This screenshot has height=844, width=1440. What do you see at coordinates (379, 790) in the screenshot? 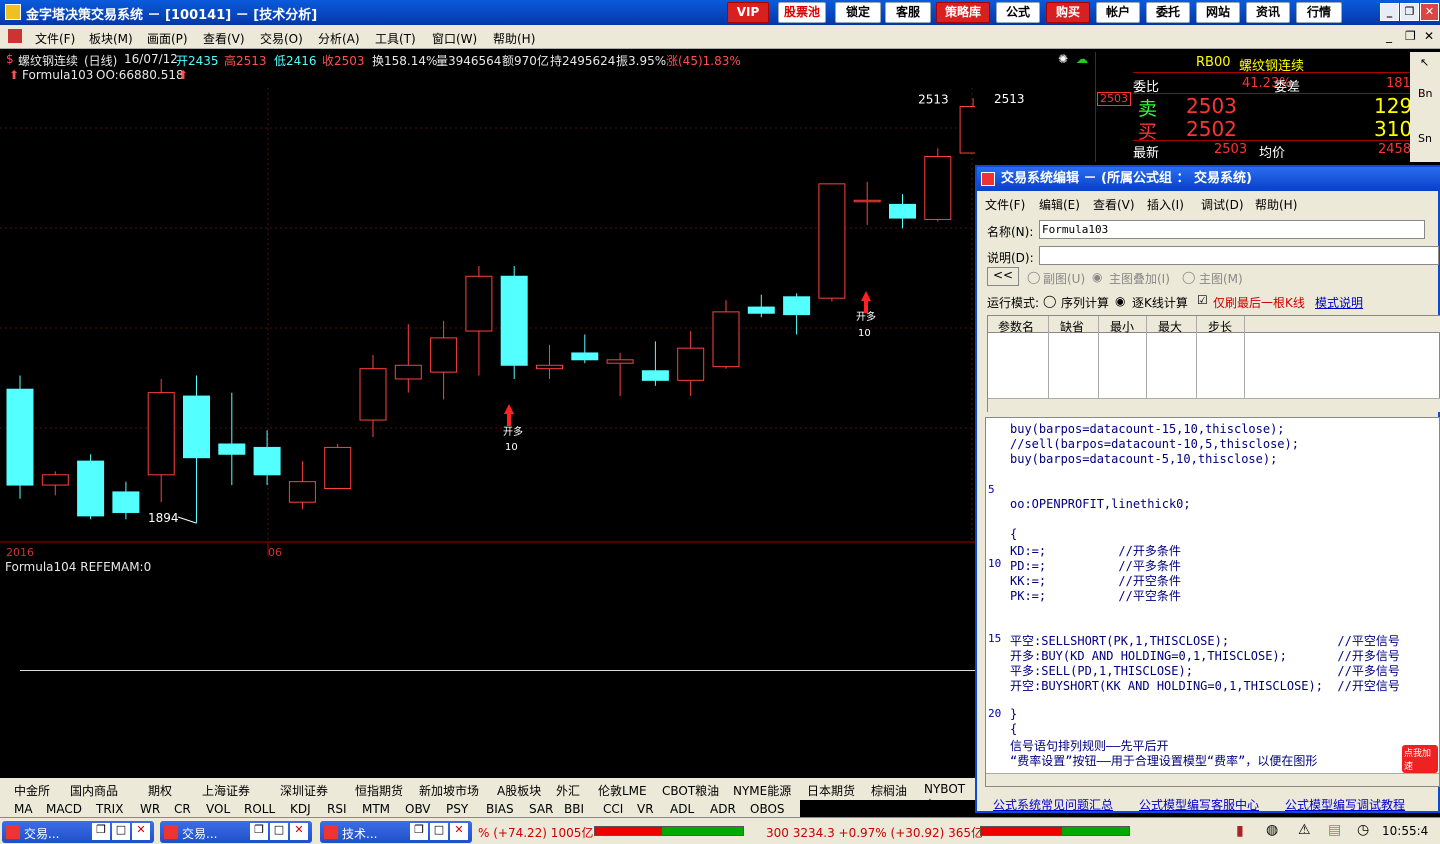
I see `market-tab: 恒指期货` at bounding box center [379, 790].